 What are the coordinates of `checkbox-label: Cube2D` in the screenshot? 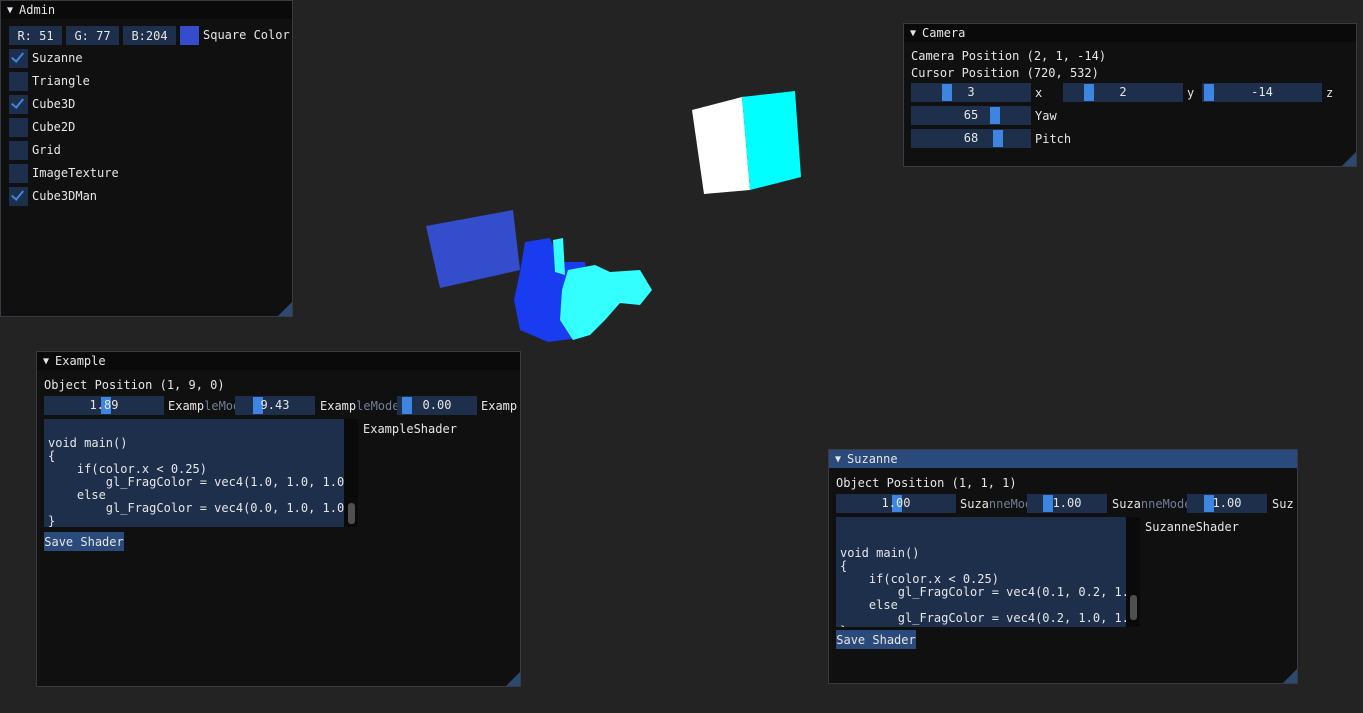 It's located at (54, 127).